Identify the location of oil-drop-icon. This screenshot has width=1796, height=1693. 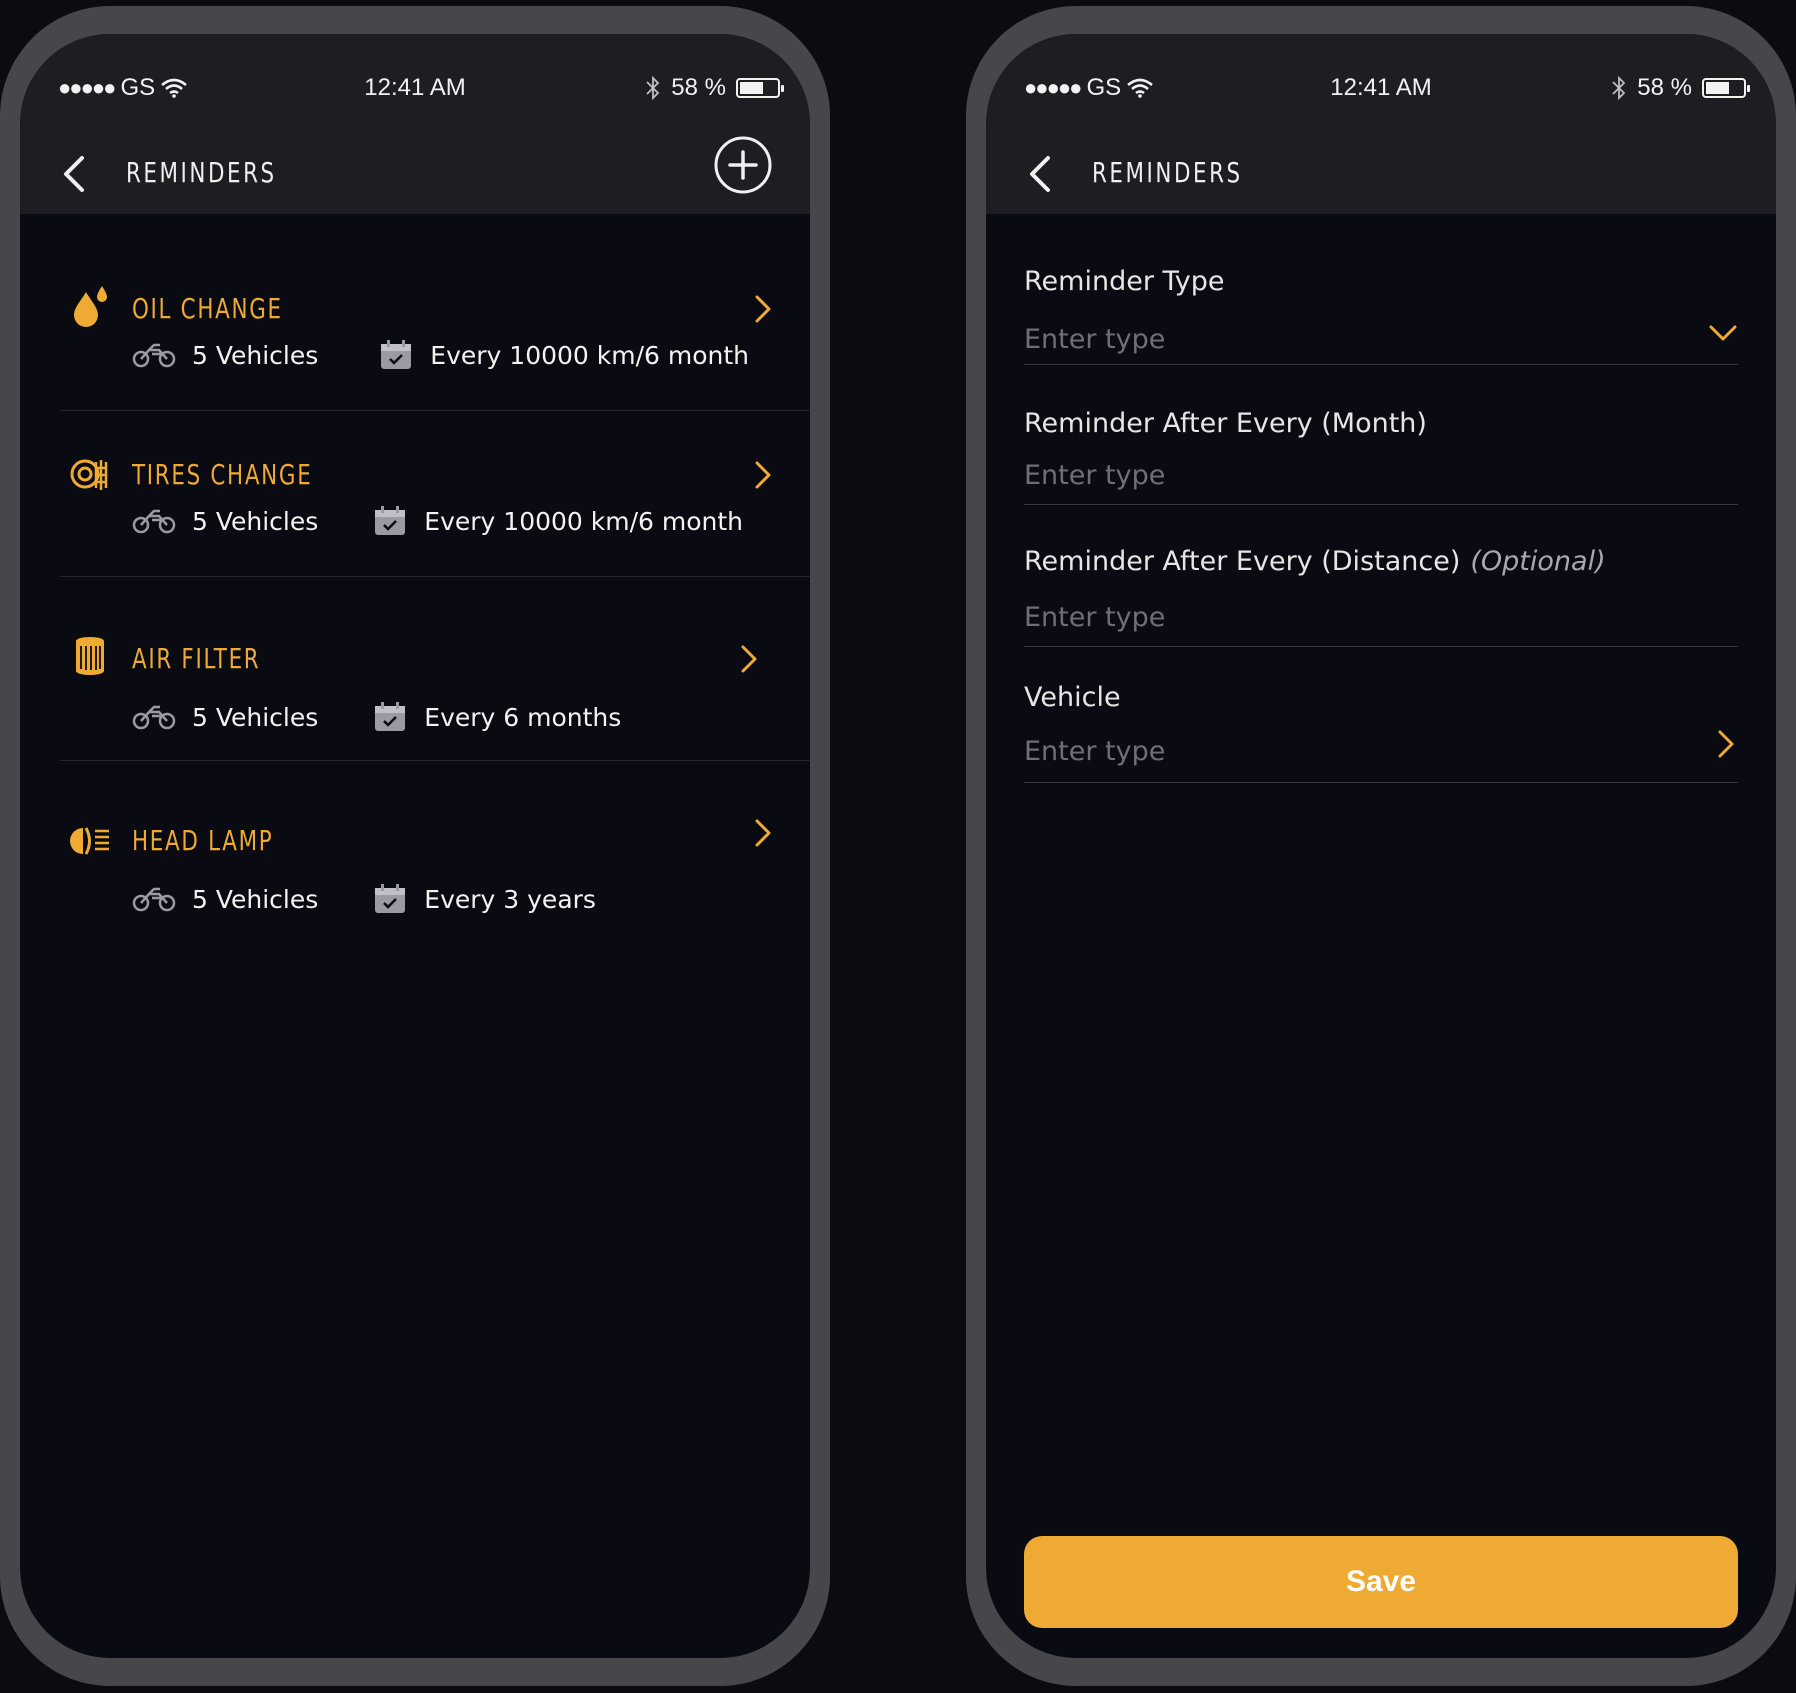
(90, 306).